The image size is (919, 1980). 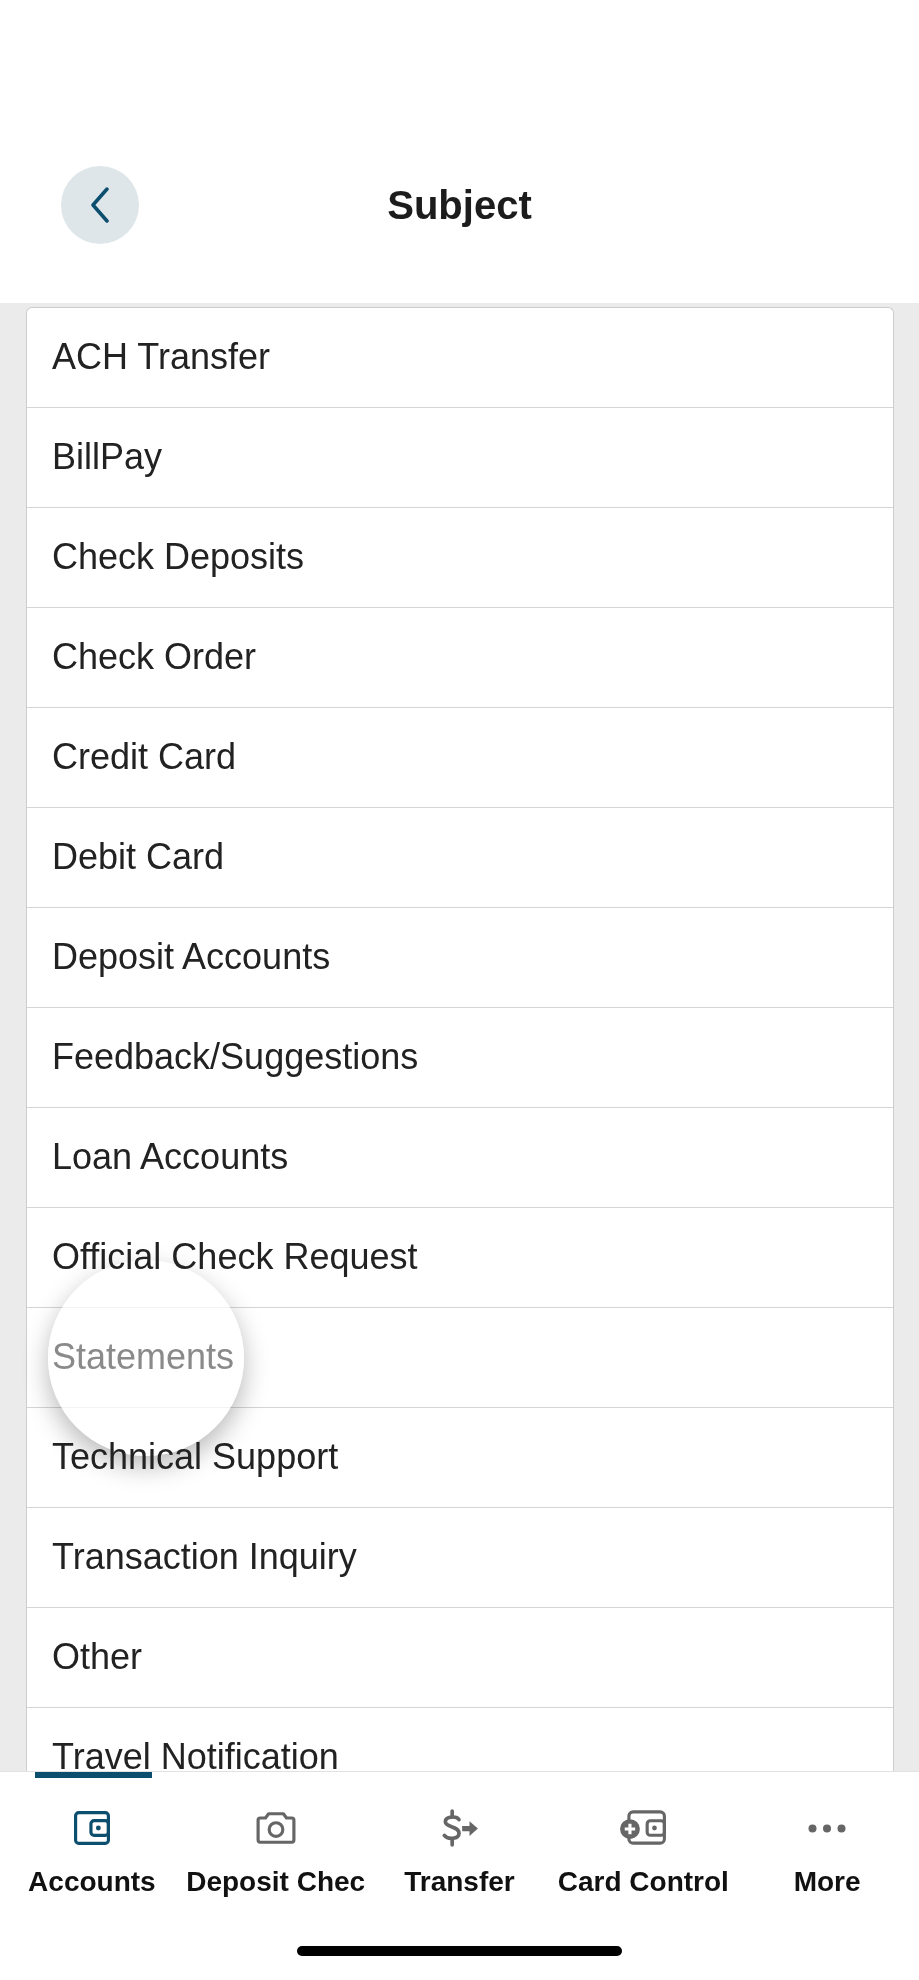 I want to click on subject-option: Technical Support, so click(x=460, y=1458).